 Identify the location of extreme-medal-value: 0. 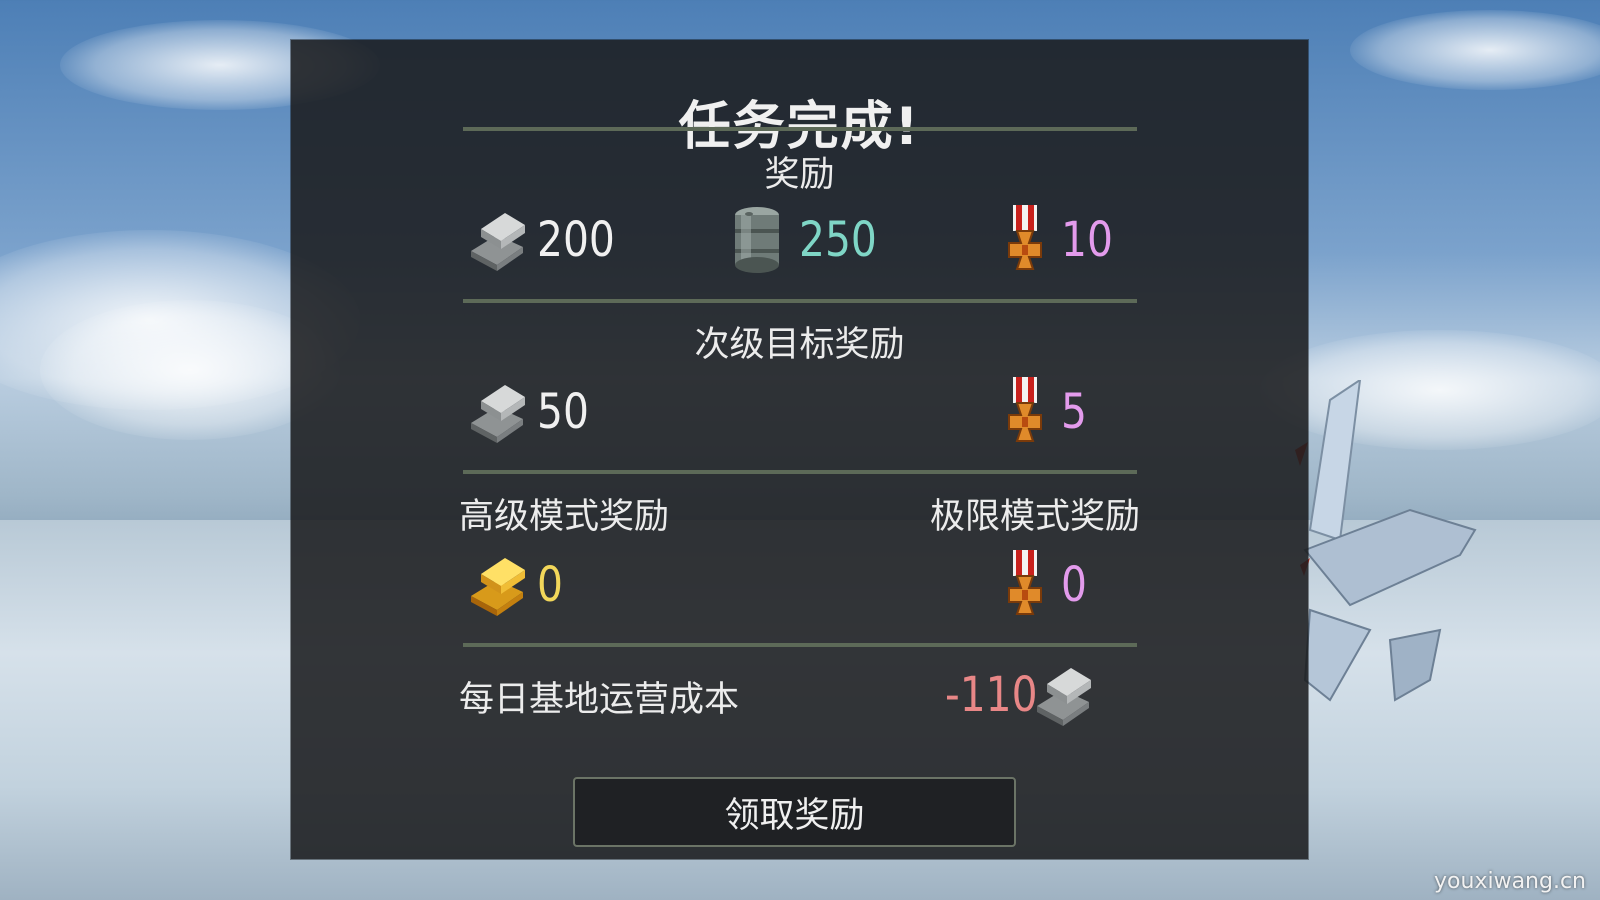
(1074, 585).